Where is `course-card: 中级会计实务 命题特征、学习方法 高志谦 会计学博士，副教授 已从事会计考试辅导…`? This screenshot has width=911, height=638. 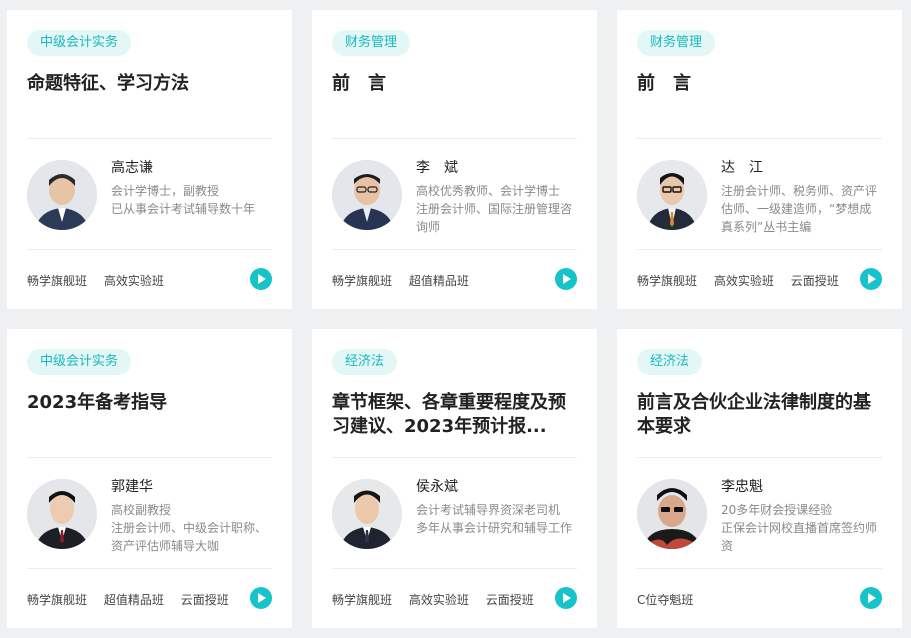 course-card: 中级会计实务 命题特征、学习方法 高志谦 会计学博士，副教授 已从事会计考试辅导… is located at coordinates (149, 159).